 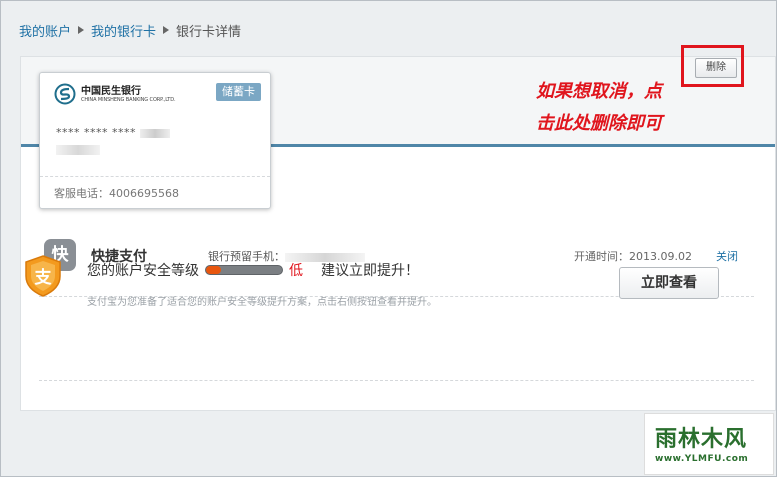 I want to click on breadcrumb-my-account: 我的账户, so click(x=45, y=30).